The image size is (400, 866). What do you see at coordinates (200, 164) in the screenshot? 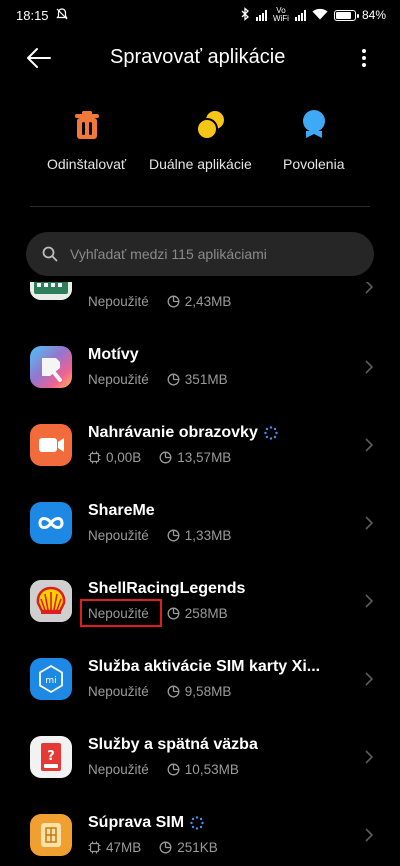
I see `dual-apps-label: Duálne aplikácie` at bounding box center [200, 164].